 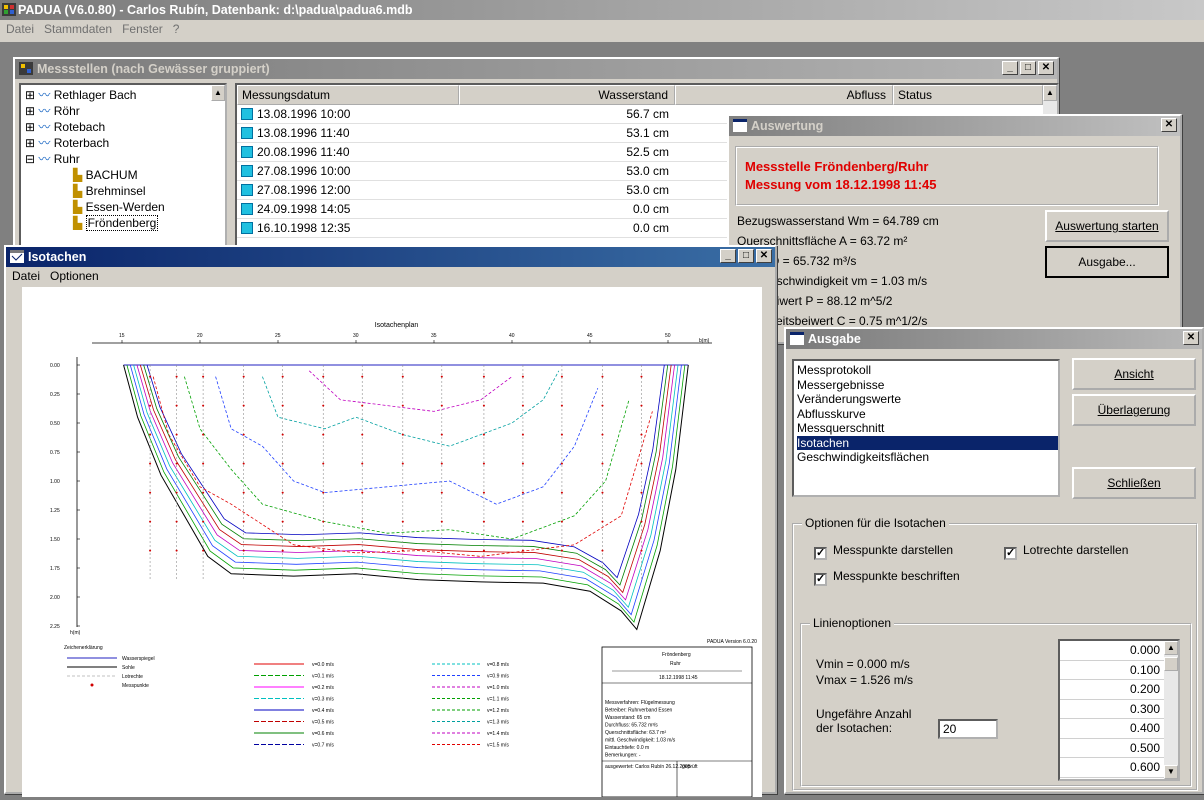 What do you see at coordinates (834, 339) in the screenshot?
I see `ausgabe-title: Ausgabe` at bounding box center [834, 339].